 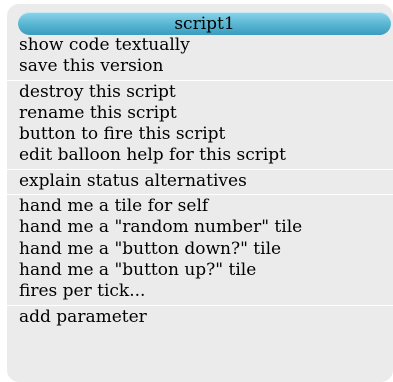 What do you see at coordinates (200, 206) in the screenshot?
I see `menu-item-hand-me-tile-for-self: hand me a tile for self` at bounding box center [200, 206].